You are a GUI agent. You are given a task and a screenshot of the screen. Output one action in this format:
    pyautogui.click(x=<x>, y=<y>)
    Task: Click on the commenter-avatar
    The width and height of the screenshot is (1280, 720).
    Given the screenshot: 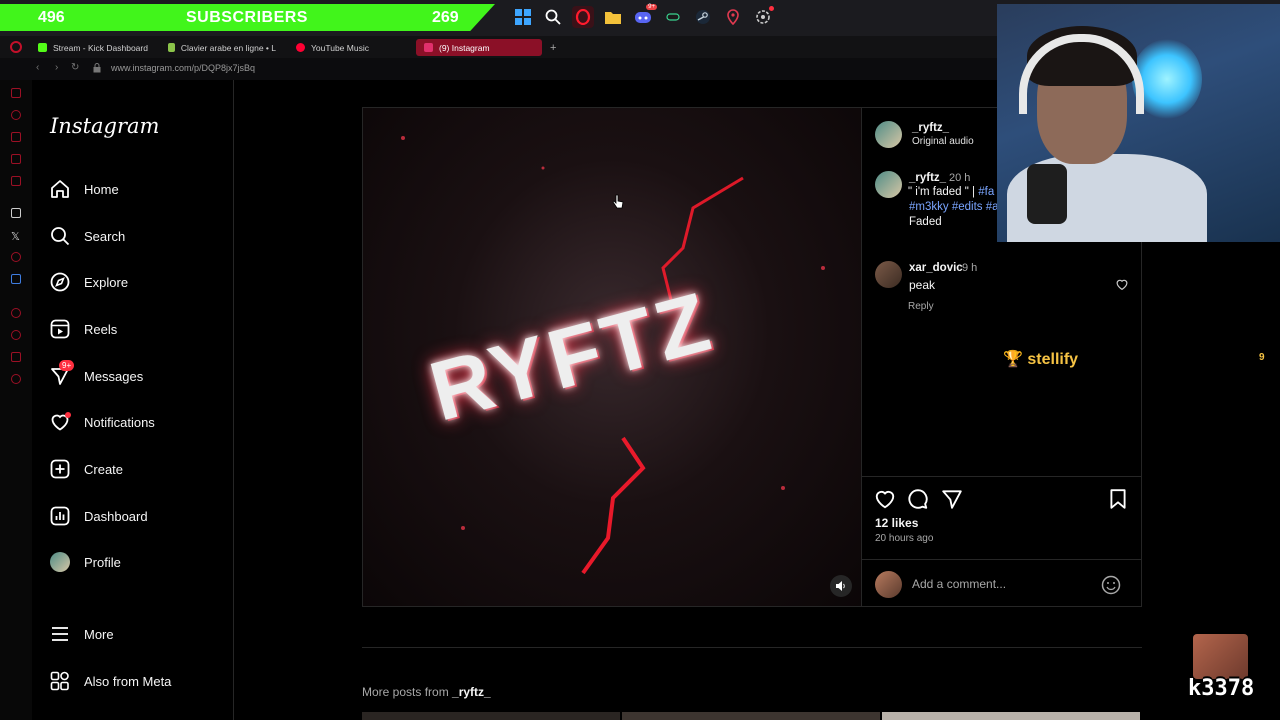 What is the action you would take?
    pyautogui.click(x=888, y=274)
    